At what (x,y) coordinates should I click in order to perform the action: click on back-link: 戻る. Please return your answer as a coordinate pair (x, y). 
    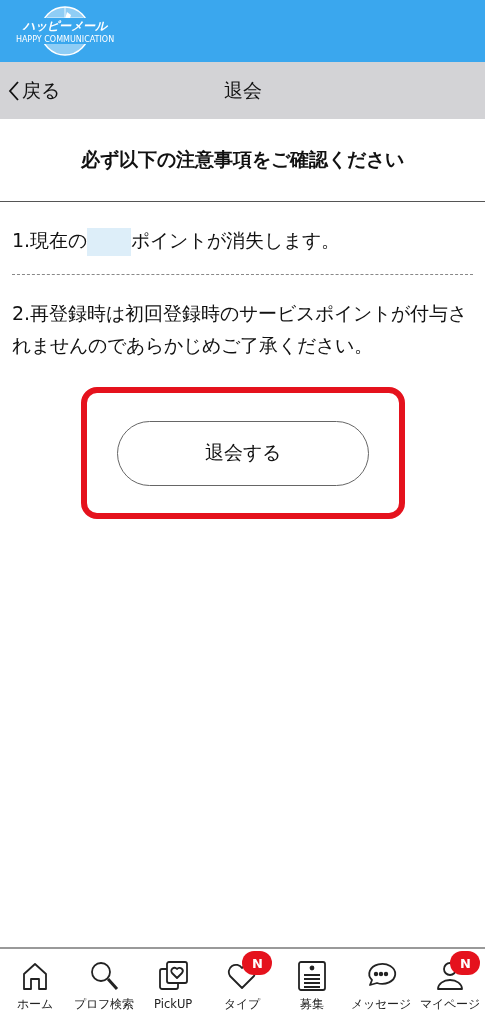
    Looking at the image, I should click on (30, 90).